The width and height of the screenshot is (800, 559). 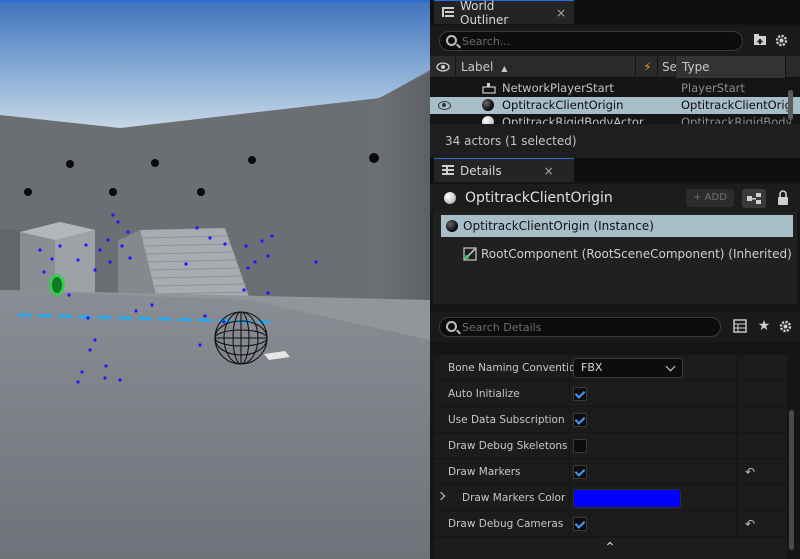 What do you see at coordinates (515, 368) in the screenshot?
I see `property-label: Bone Naming Convention` at bounding box center [515, 368].